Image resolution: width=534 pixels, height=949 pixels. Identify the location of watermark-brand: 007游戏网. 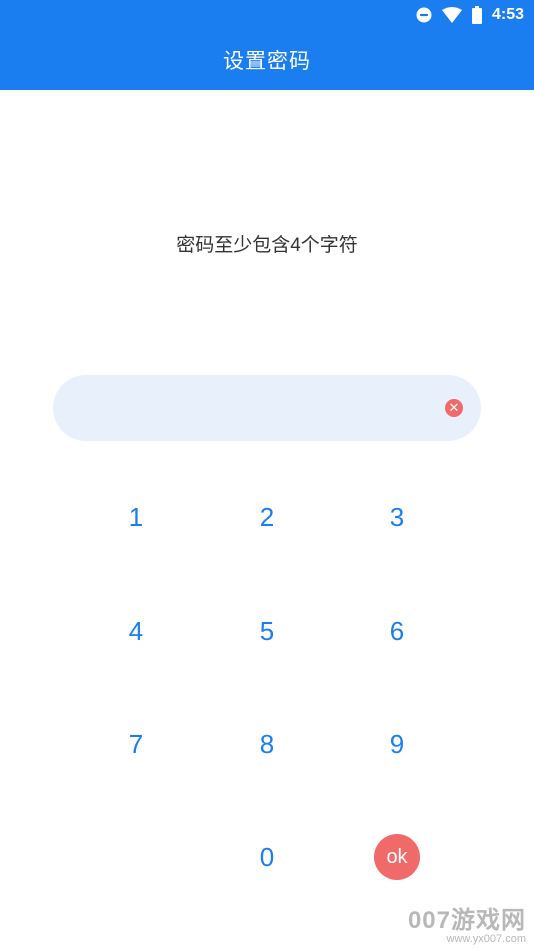
(466, 920).